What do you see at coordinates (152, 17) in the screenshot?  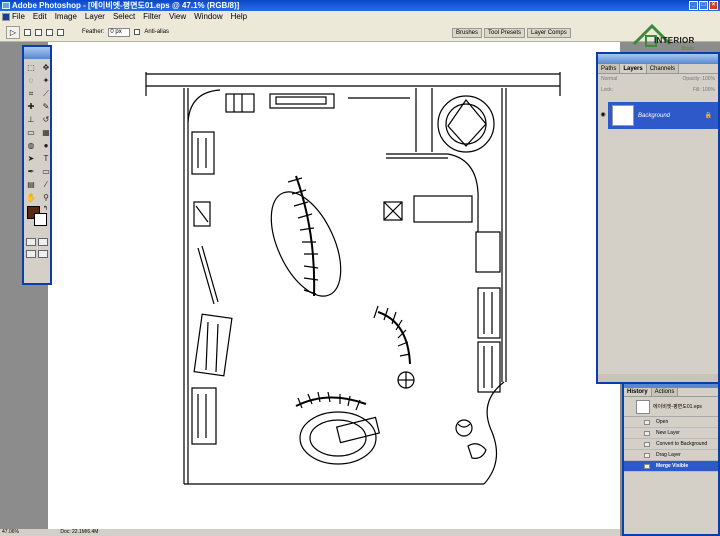 I see `menu-filter: Filter` at bounding box center [152, 17].